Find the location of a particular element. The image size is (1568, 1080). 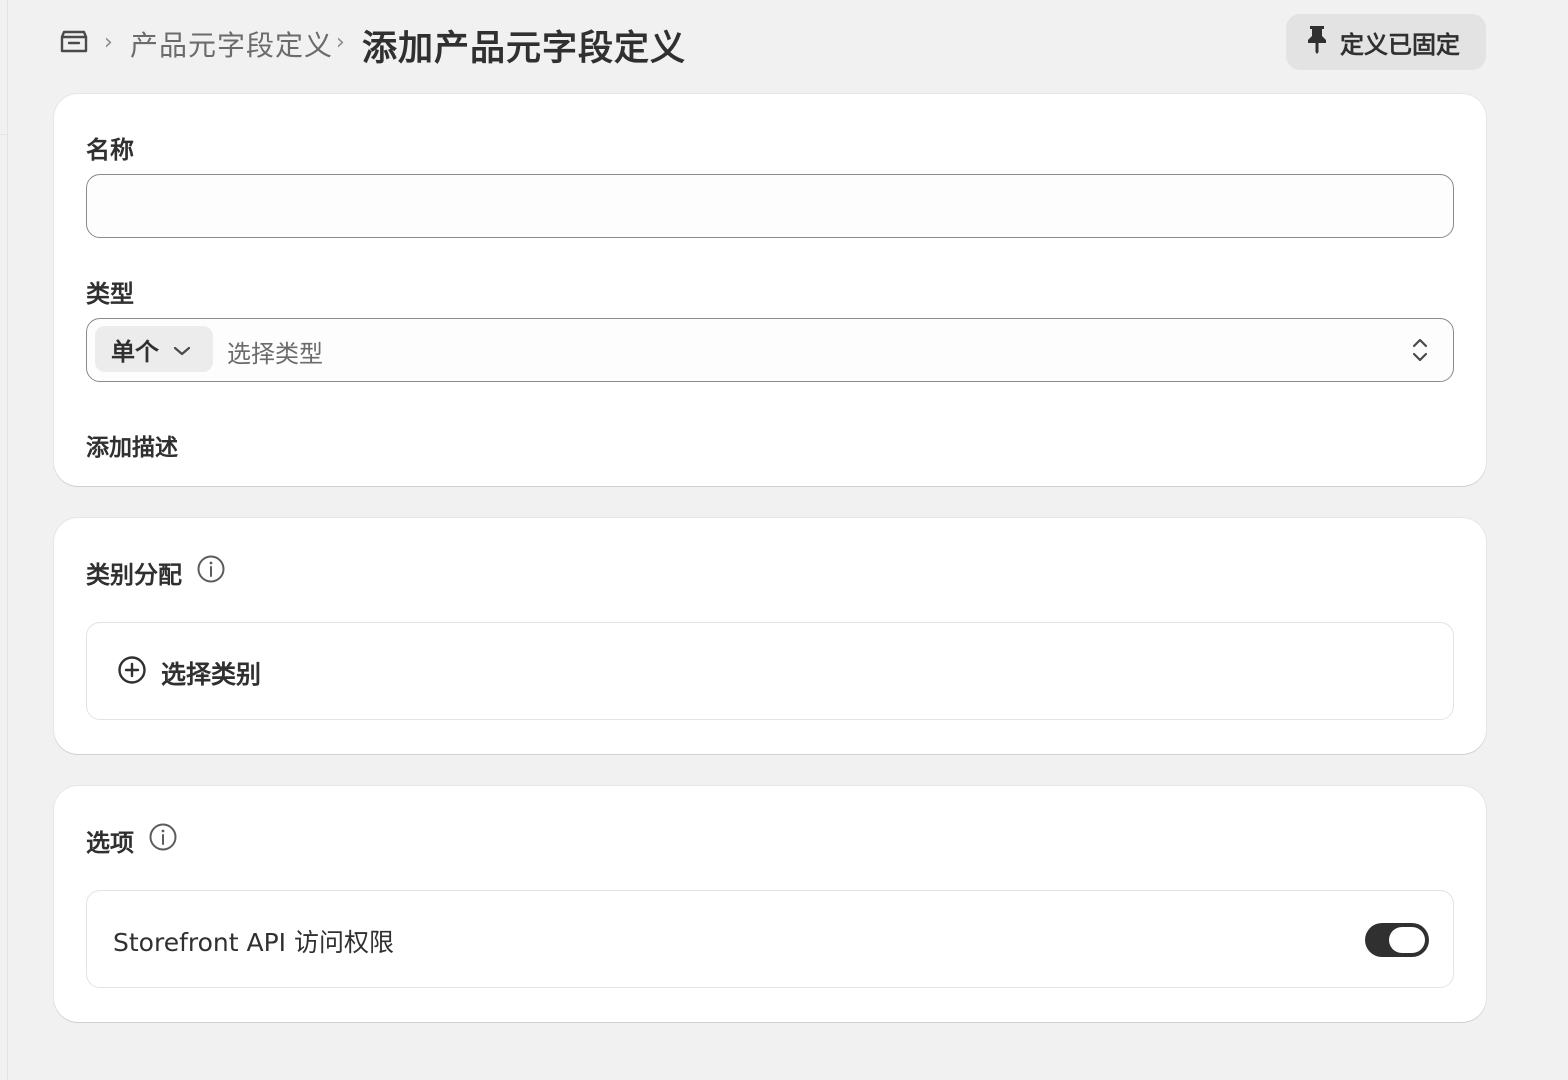

options-section-header: 选项 is located at coordinates (132, 840).